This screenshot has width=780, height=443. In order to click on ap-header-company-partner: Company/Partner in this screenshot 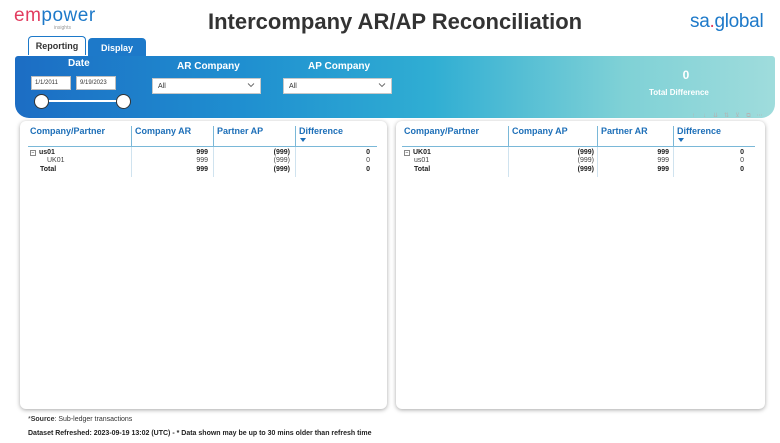, I will do `click(441, 136)`.